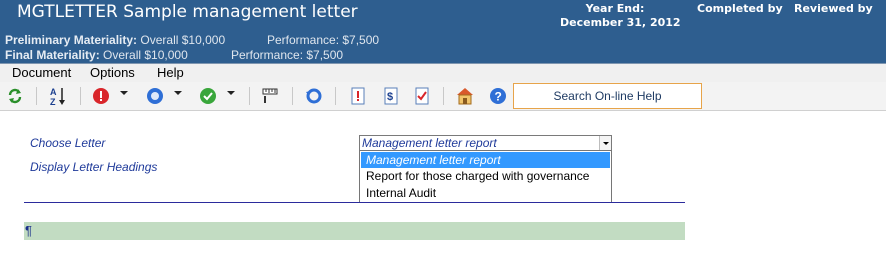 The image size is (886, 258). I want to click on preliminary-overall: Overall $10,000, so click(183, 40).